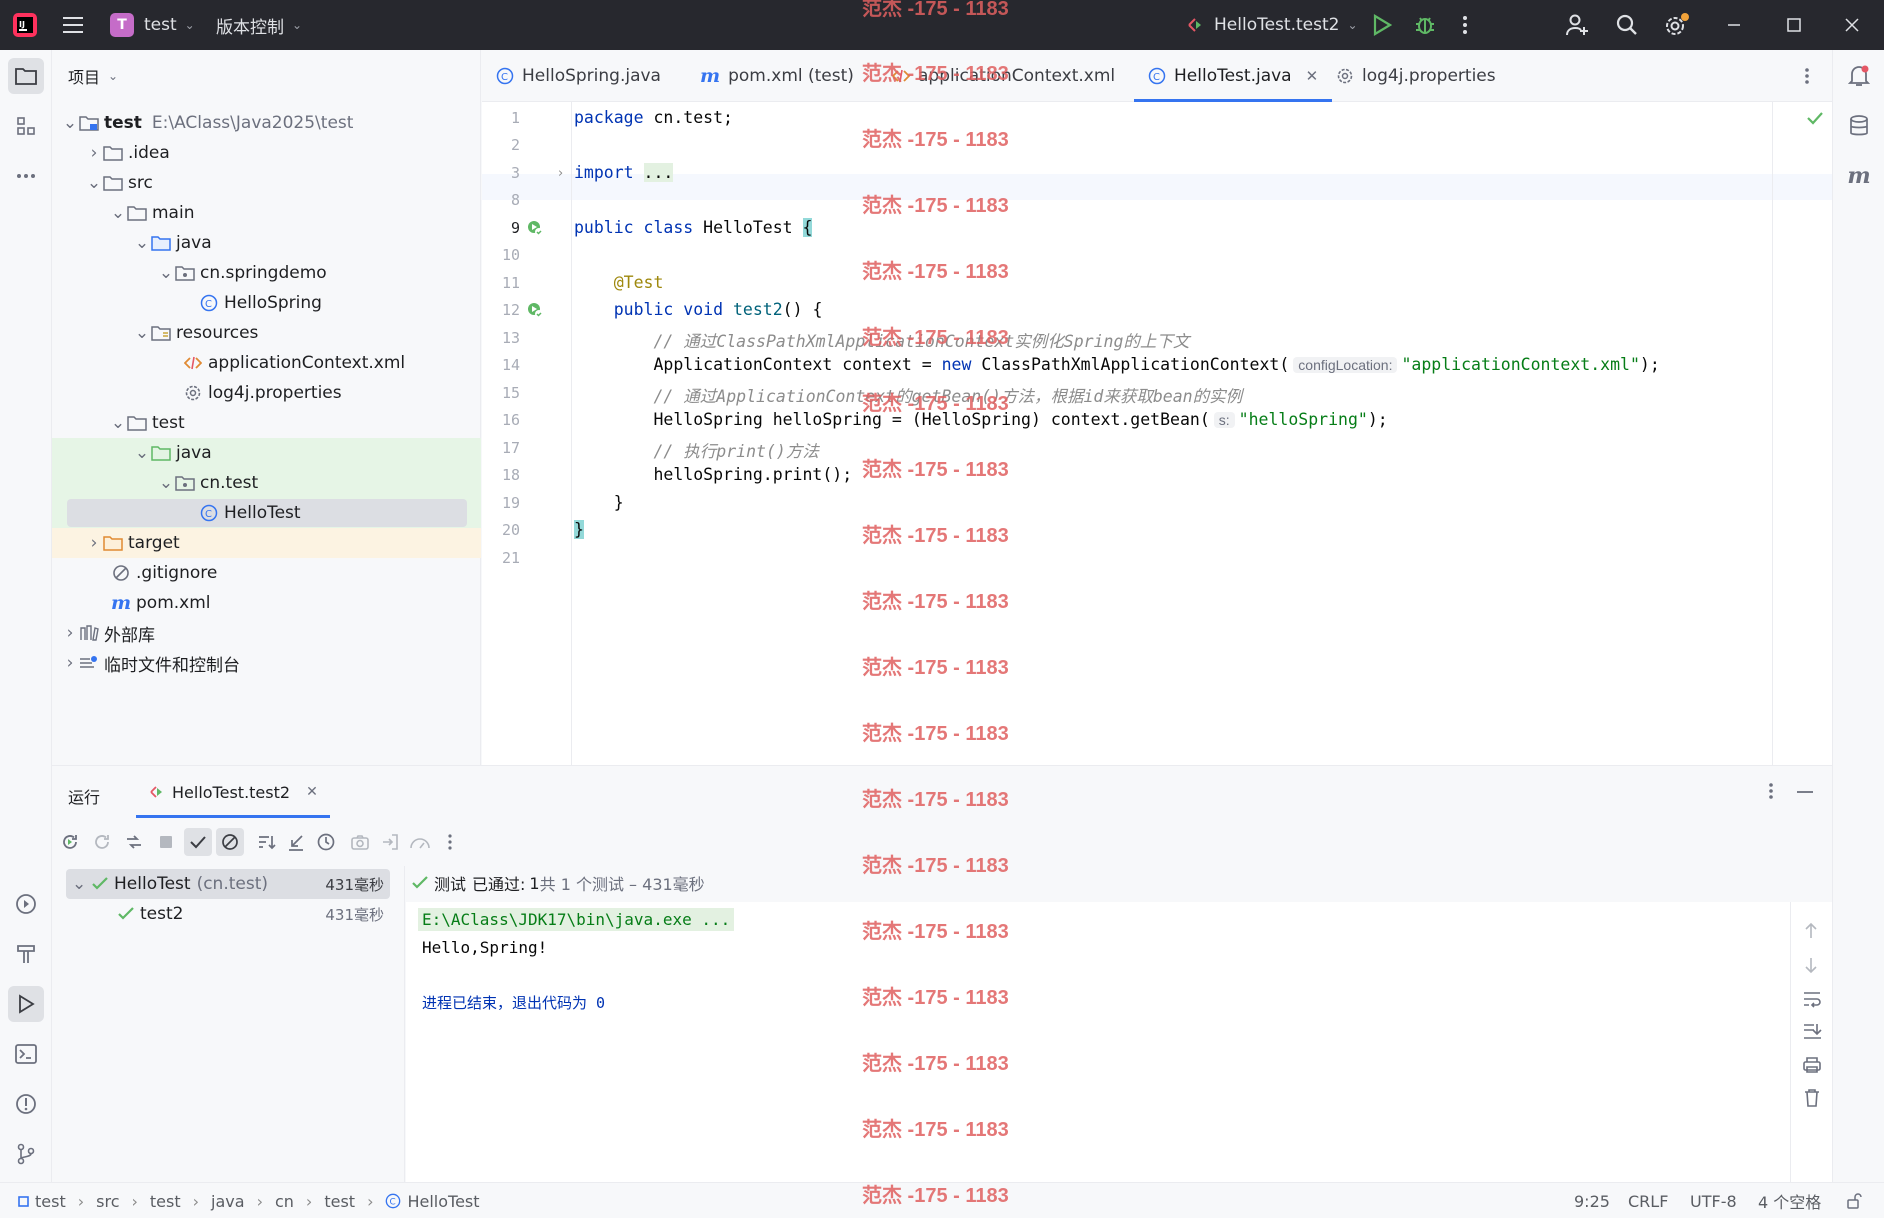 This screenshot has height=1218, width=1884. What do you see at coordinates (70, 842) in the screenshot?
I see `rerun-icon` at bounding box center [70, 842].